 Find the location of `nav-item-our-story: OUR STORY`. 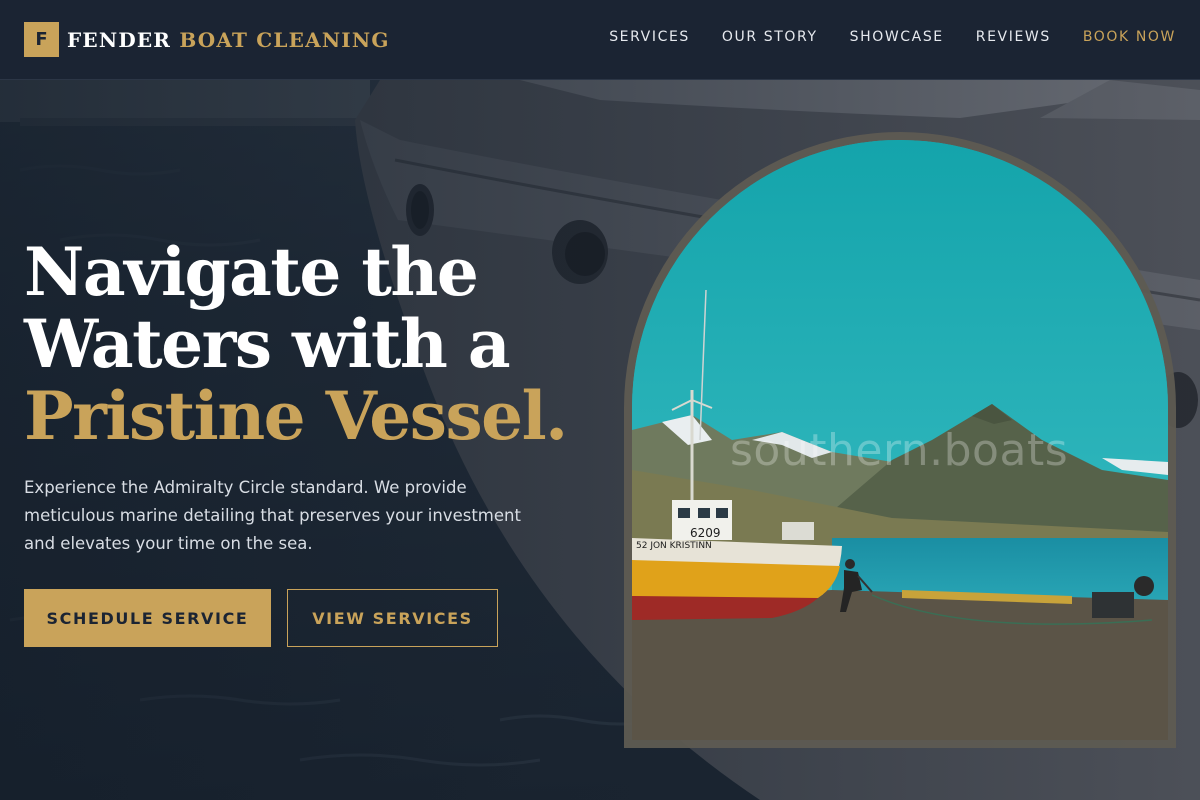

nav-item-our-story: OUR STORY is located at coordinates (770, 37).